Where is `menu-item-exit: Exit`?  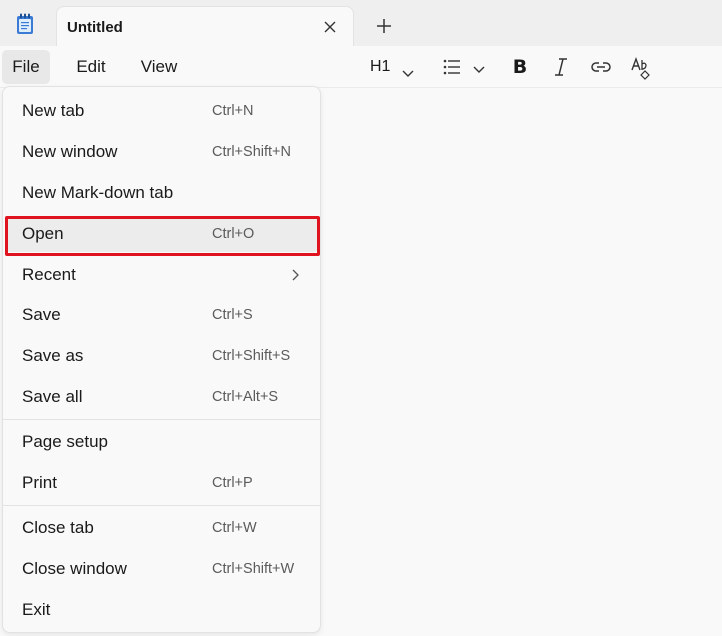 menu-item-exit: Exit is located at coordinates (162, 610).